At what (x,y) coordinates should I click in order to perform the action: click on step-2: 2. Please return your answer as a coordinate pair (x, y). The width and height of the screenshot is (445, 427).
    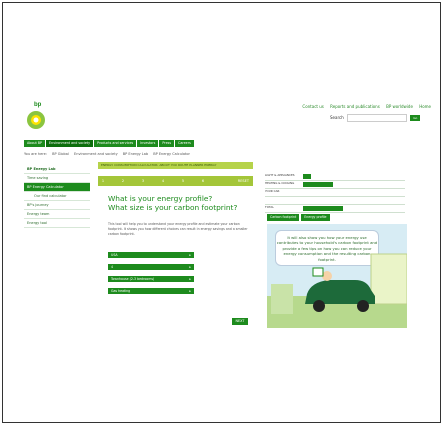
    Looking at the image, I should click on (123, 181).